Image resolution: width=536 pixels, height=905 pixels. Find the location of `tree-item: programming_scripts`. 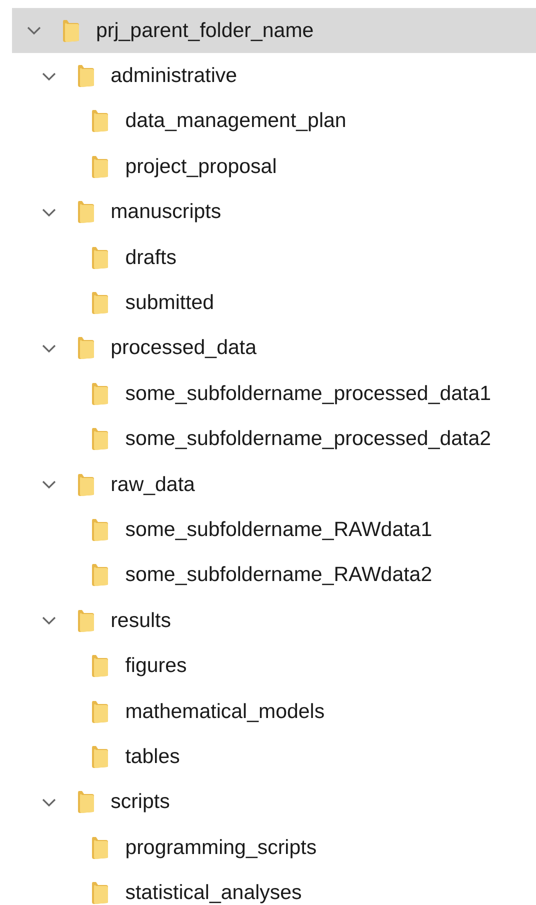

tree-item: programming_scripts is located at coordinates (274, 847).